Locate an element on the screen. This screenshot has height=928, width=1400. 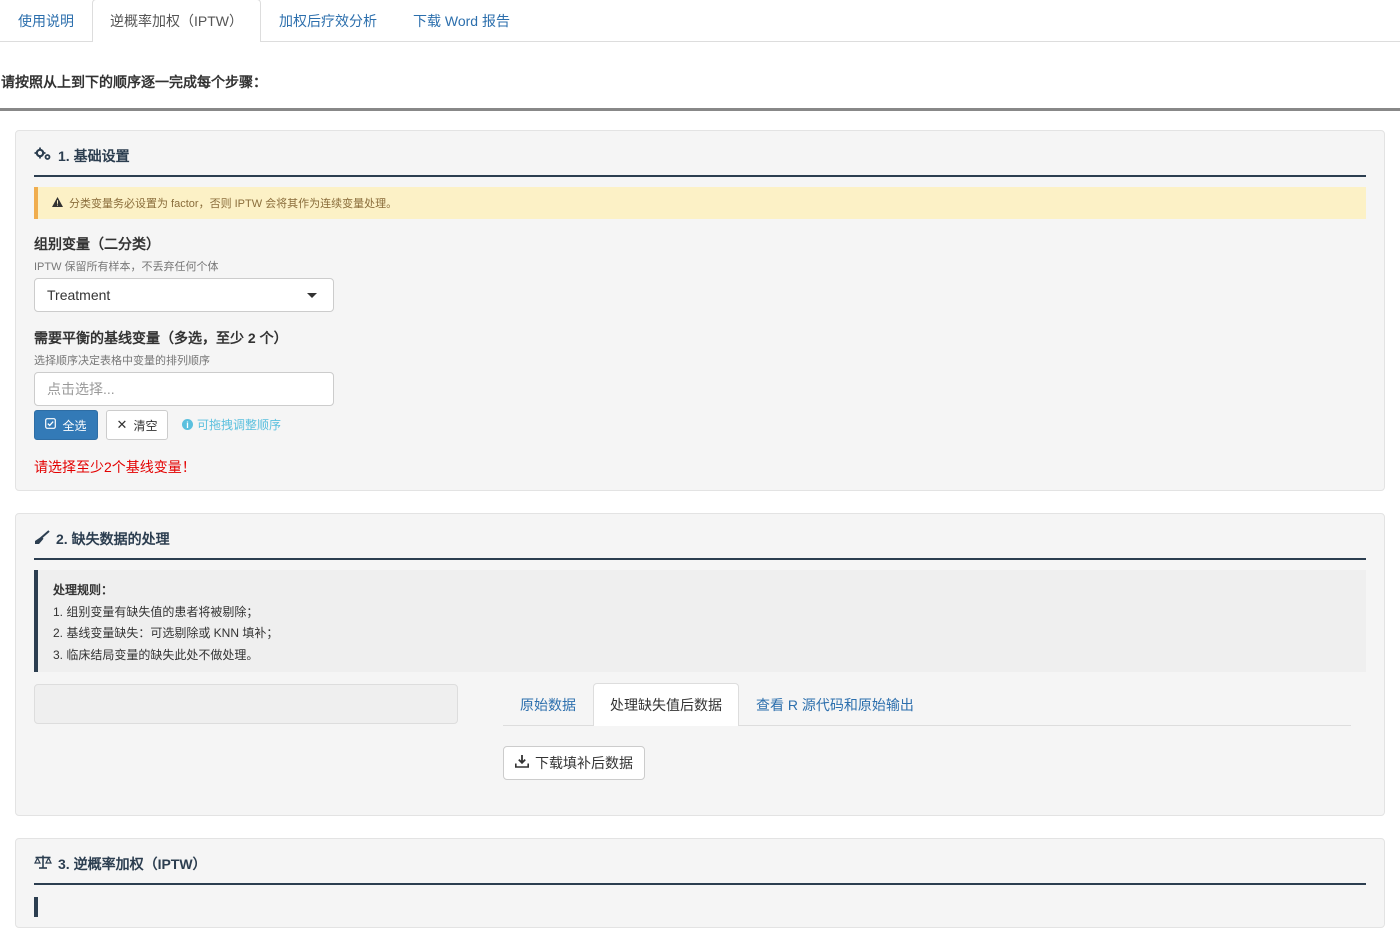
section-3-content-edge is located at coordinates (36, 907).